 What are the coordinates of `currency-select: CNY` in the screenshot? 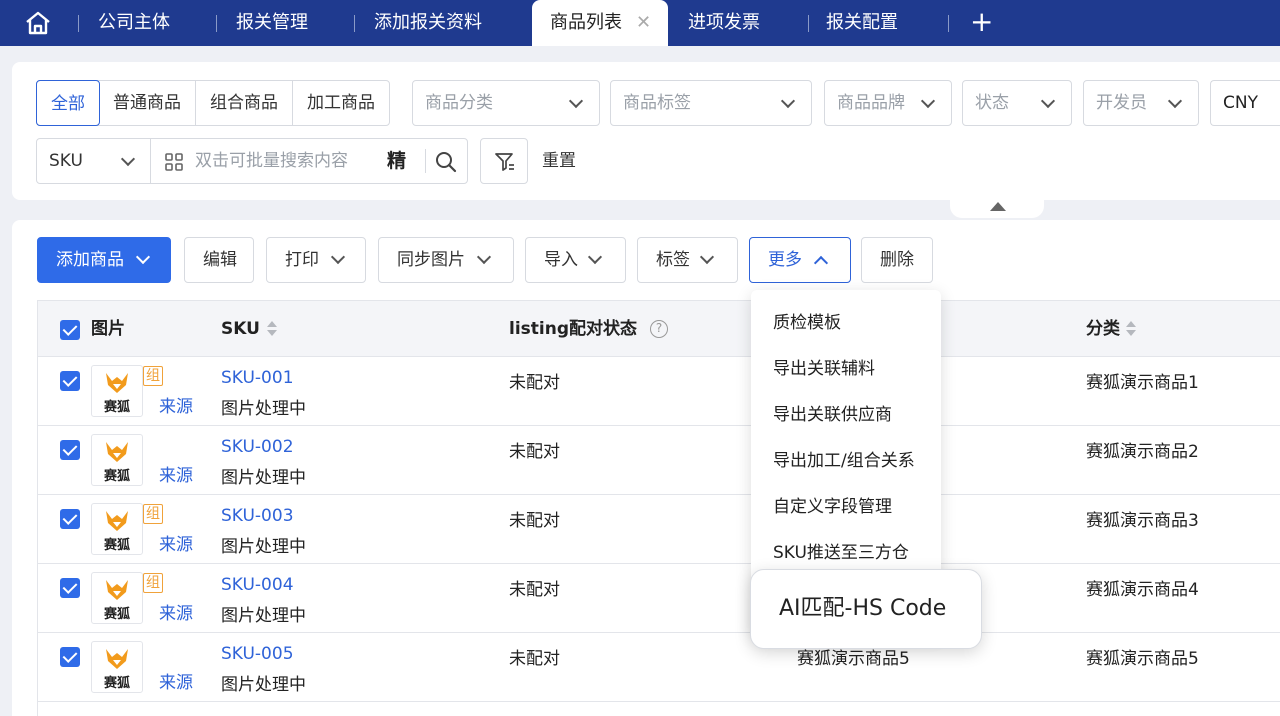 It's located at (1245, 103).